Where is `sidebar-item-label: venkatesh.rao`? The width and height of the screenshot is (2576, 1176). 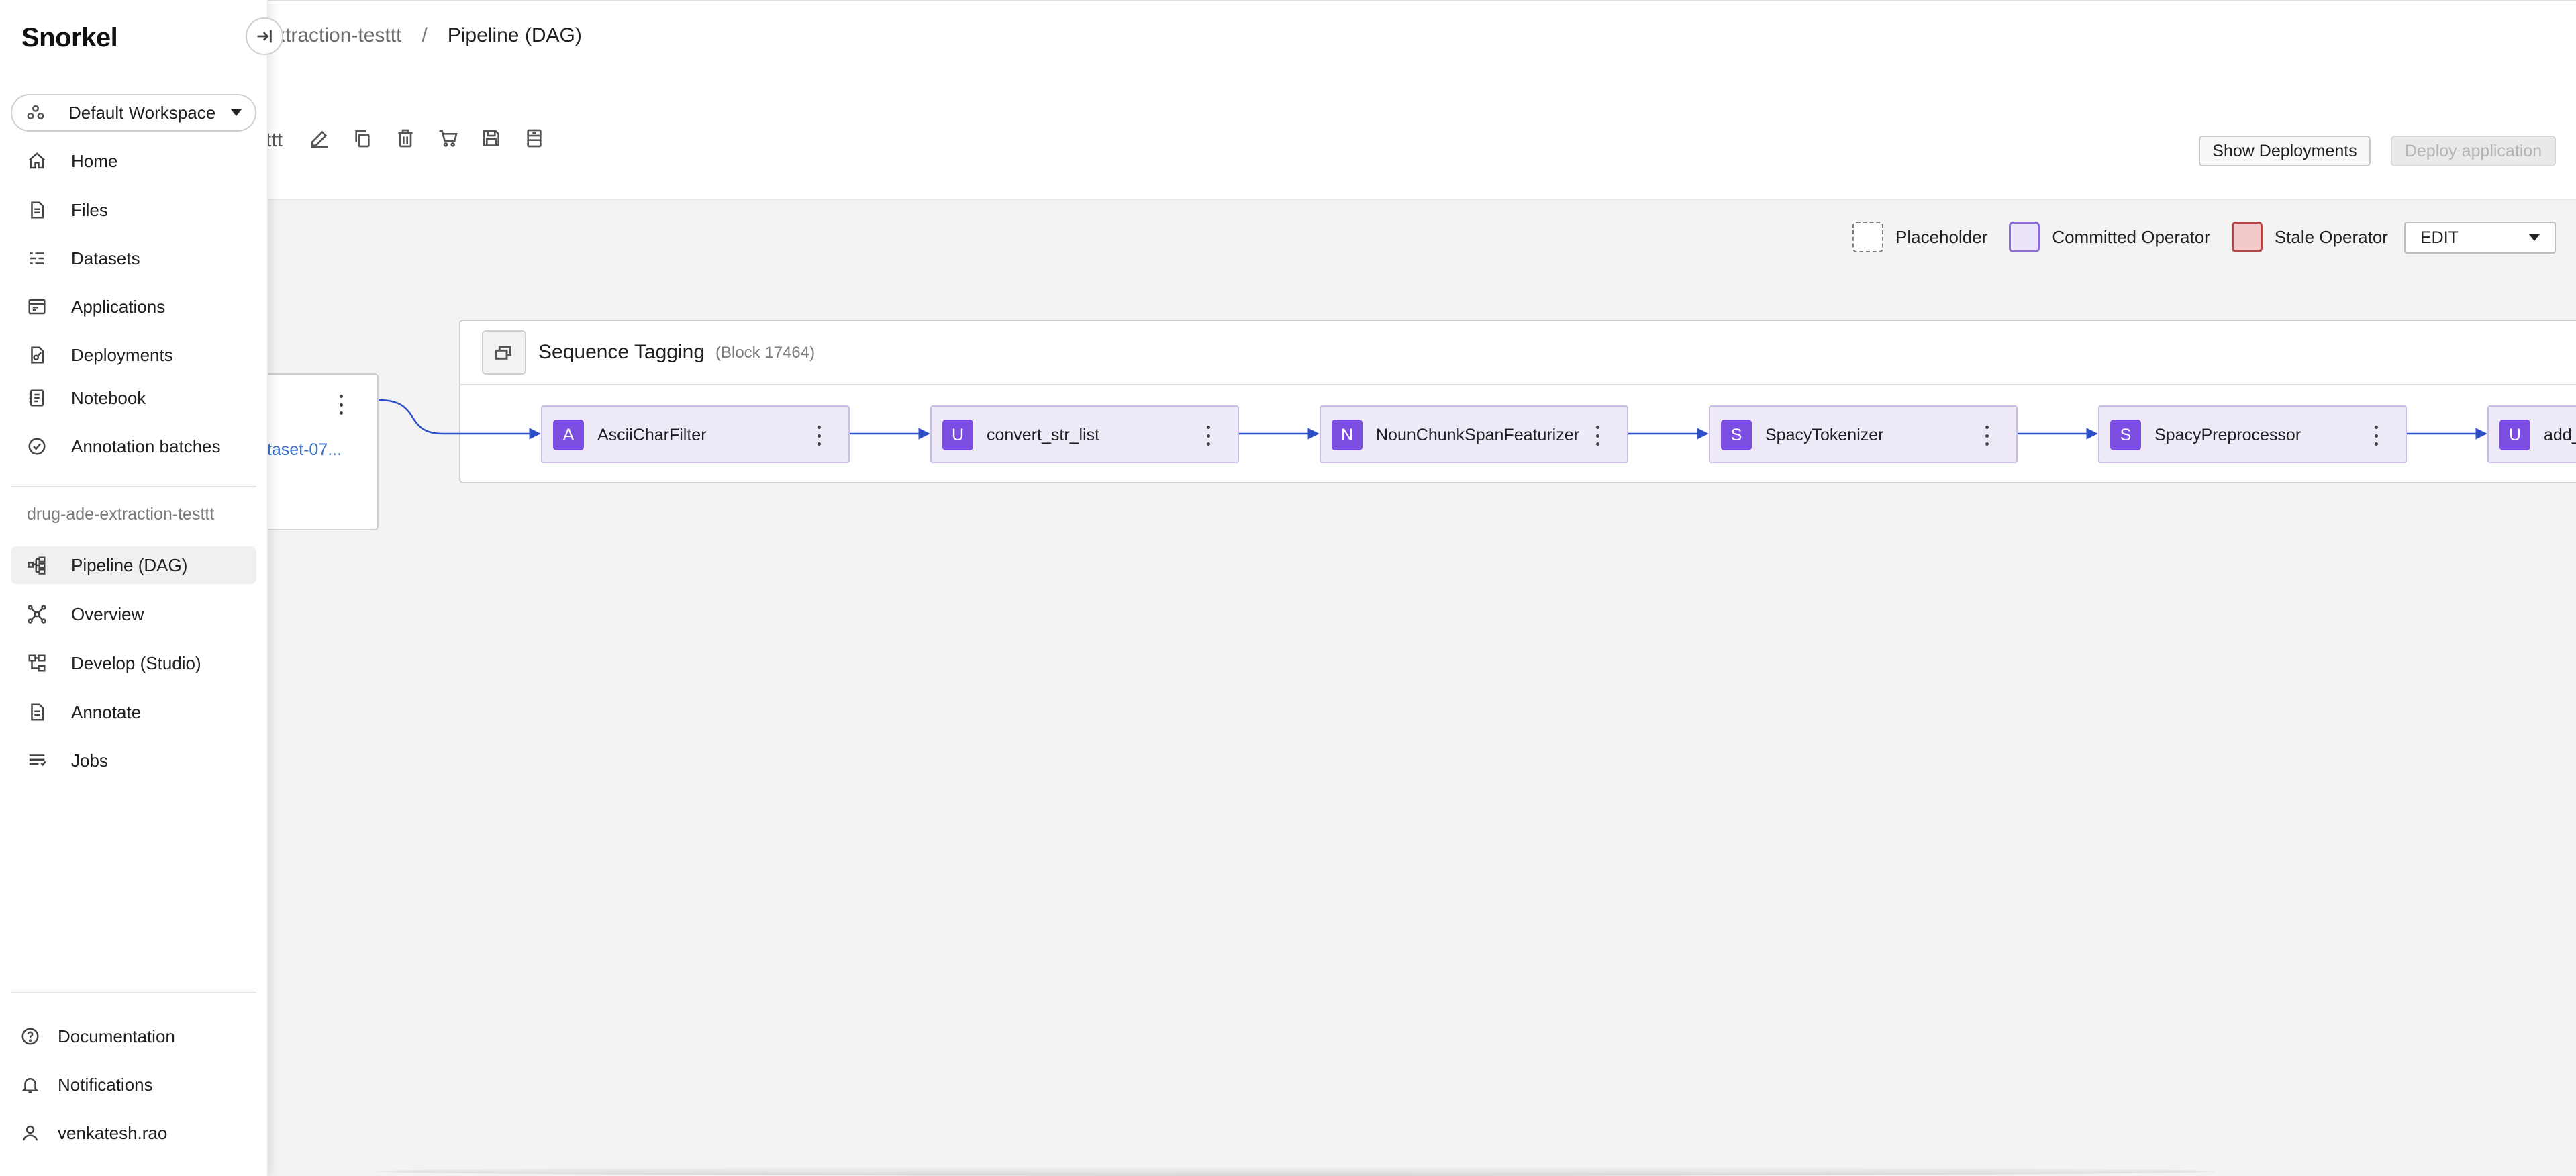 sidebar-item-label: venkatesh.rao is located at coordinates (113, 1132).